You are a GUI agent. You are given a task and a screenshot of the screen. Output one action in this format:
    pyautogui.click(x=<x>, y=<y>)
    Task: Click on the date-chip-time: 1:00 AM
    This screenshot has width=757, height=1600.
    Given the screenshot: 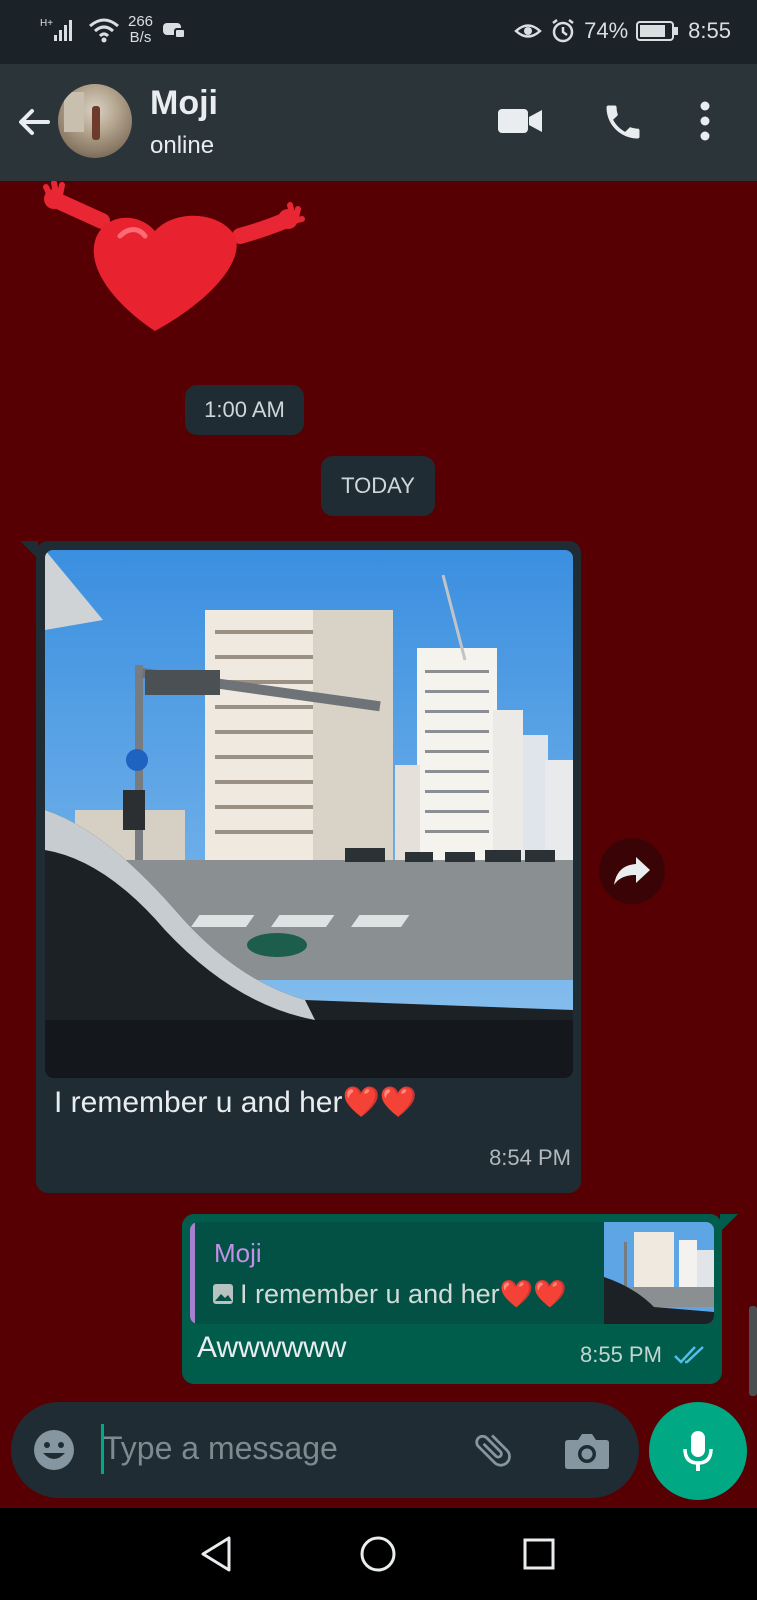 What is the action you would take?
    pyautogui.click(x=244, y=410)
    